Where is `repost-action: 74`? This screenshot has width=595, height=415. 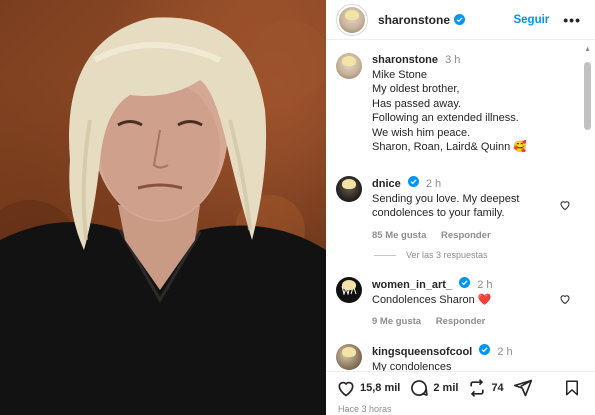
repost-action: 74 is located at coordinates (485, 388).